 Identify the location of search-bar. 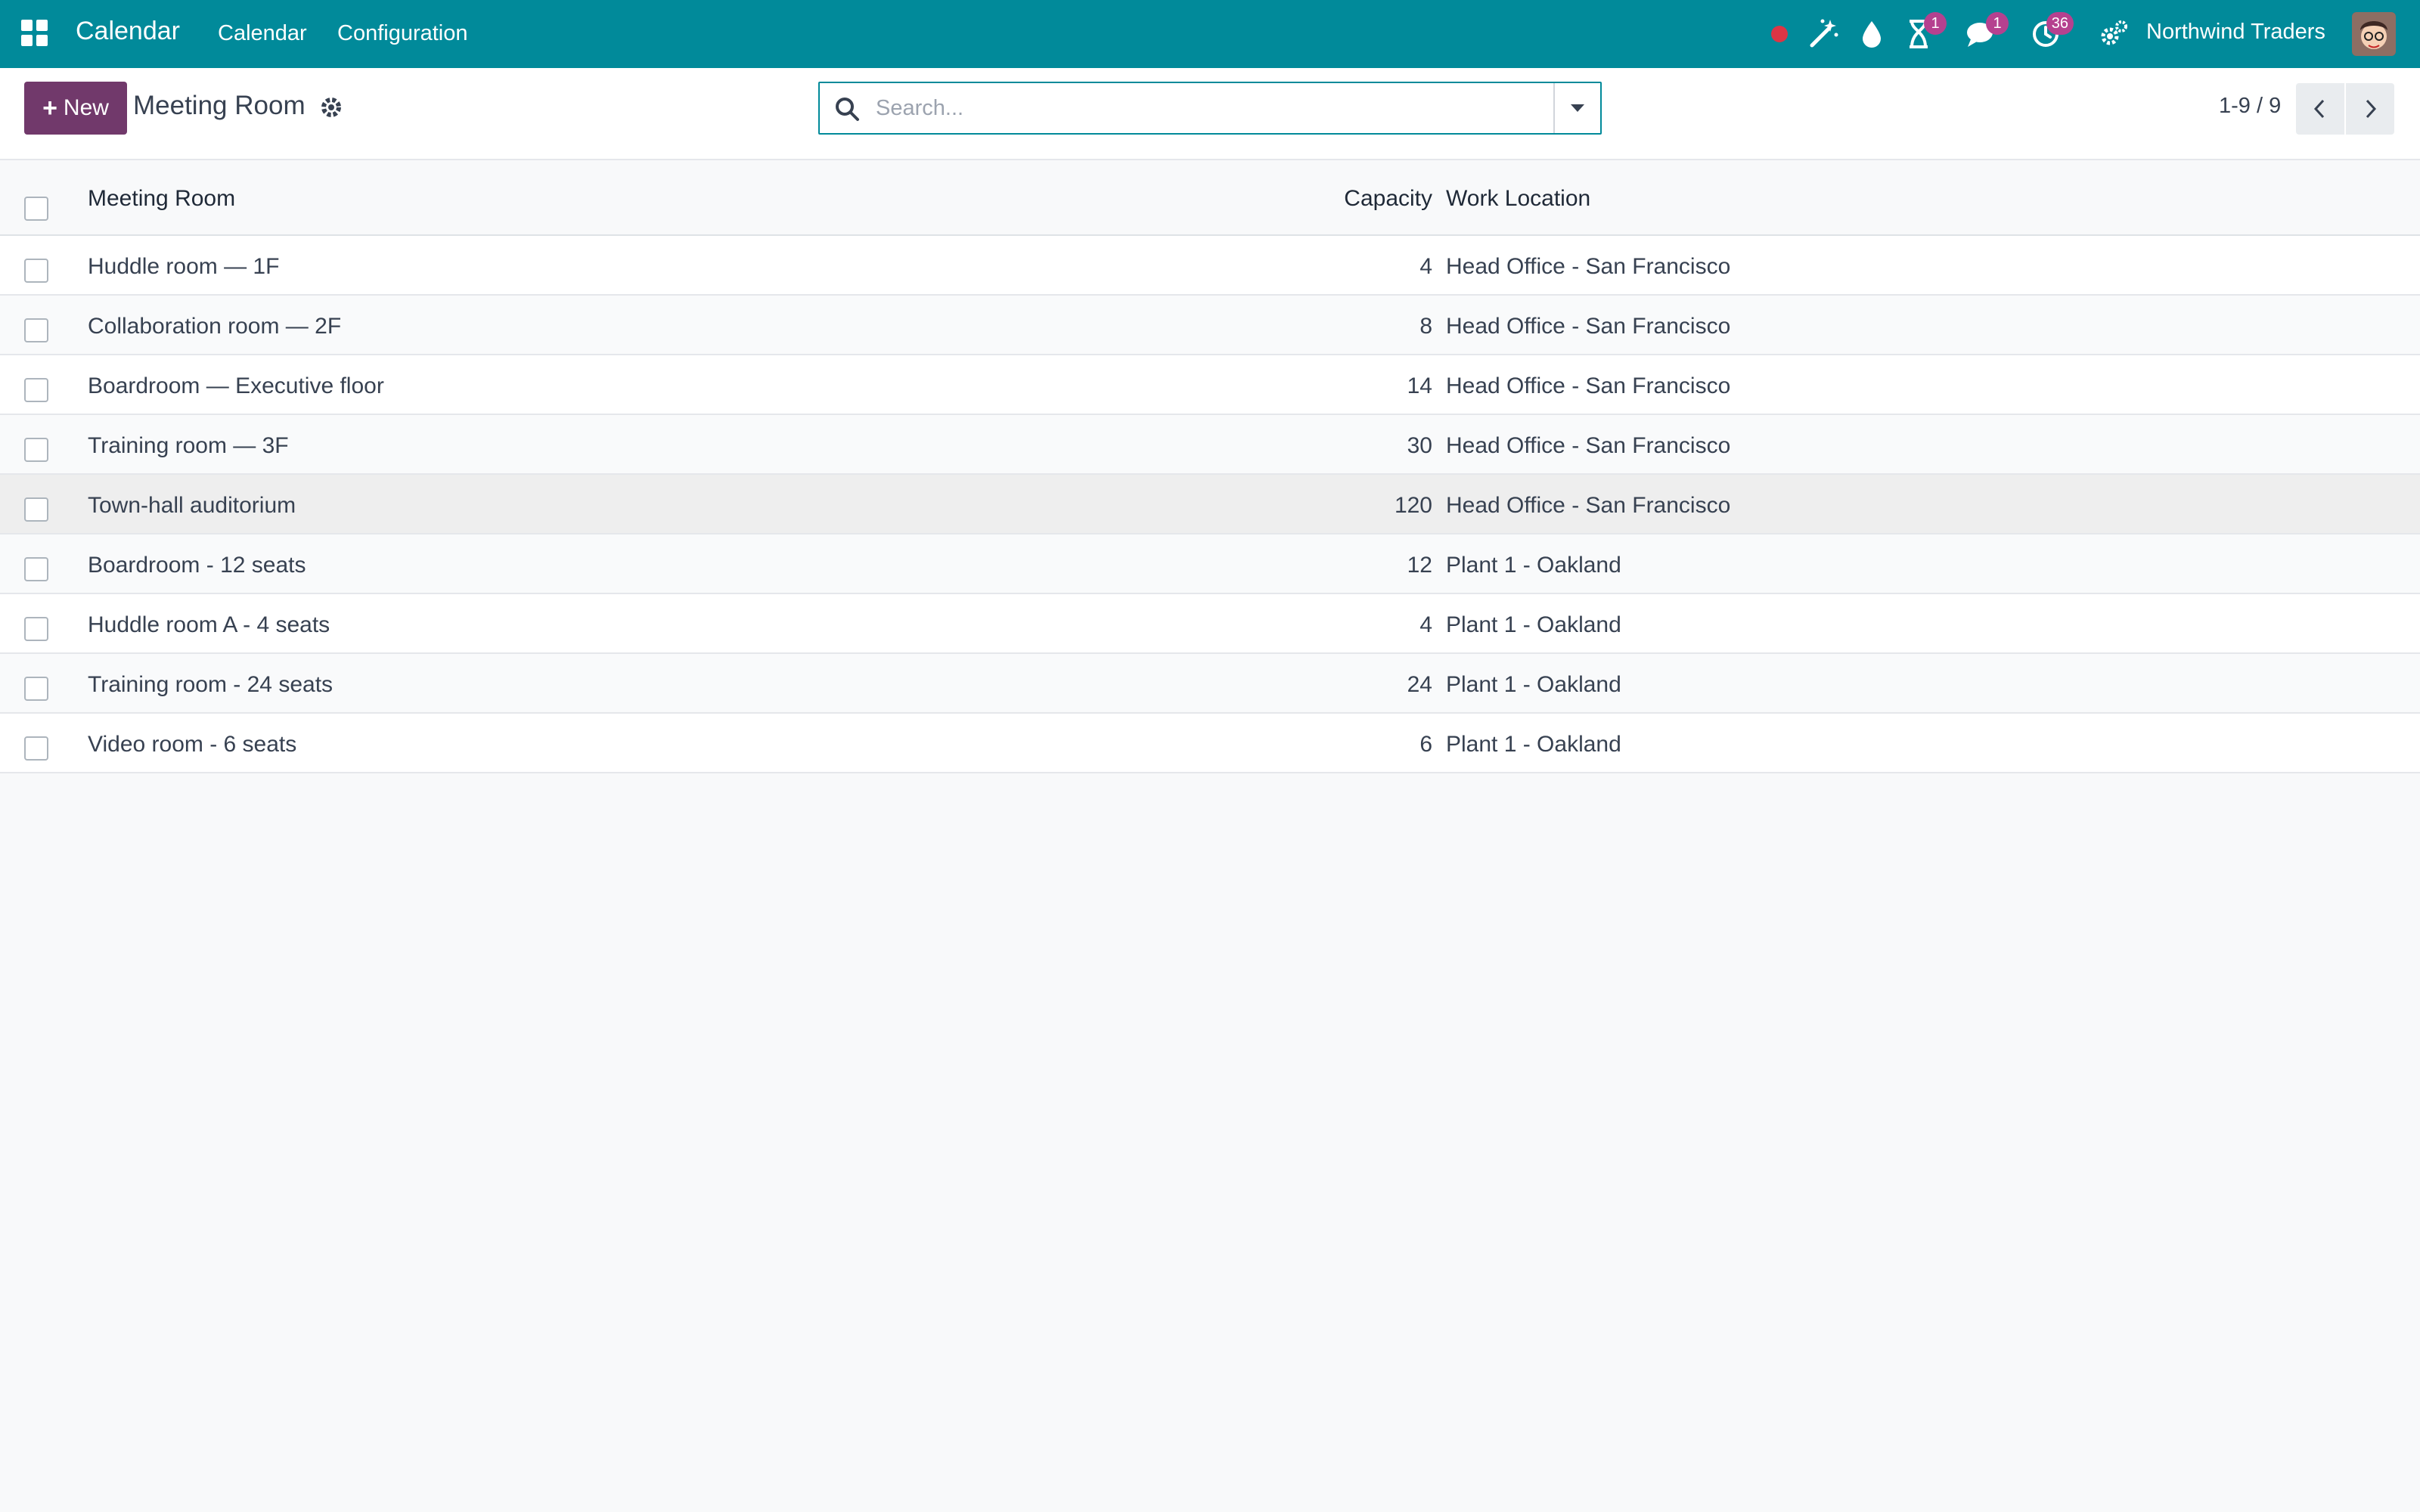
(1210, 109).